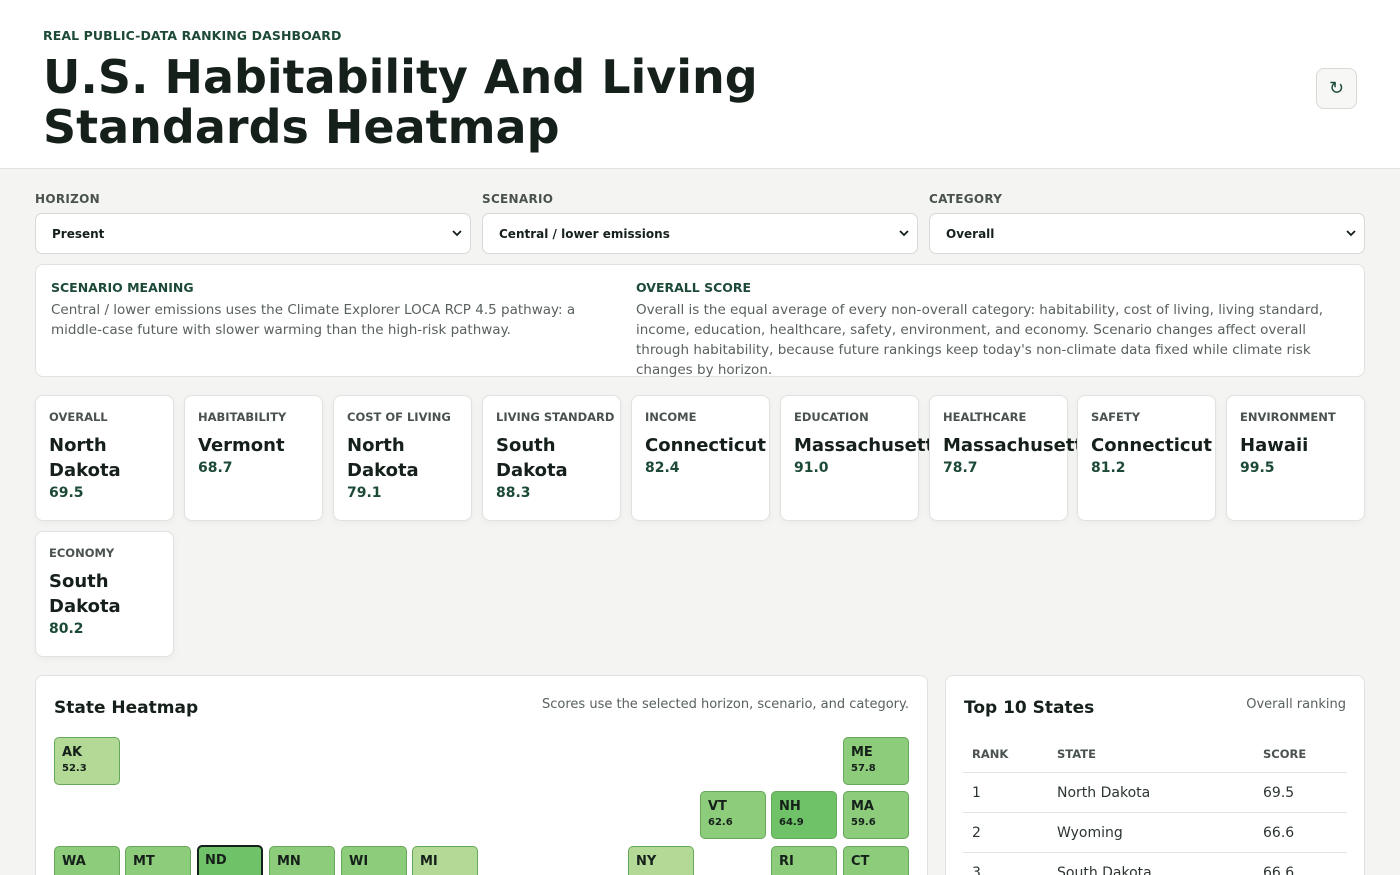 This screenshot has width=1400, height=875. Describe the element at coordinates (811, 468) in the screenshot. I see `leader-card-score: 91.0` at that location.